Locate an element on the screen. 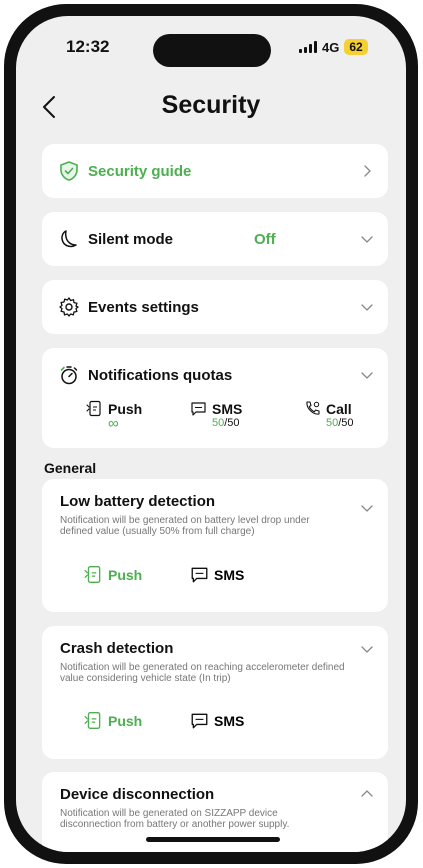 This screenshot has height=868, width=423. stopwatch-icon is located at coordinates (69, 375).